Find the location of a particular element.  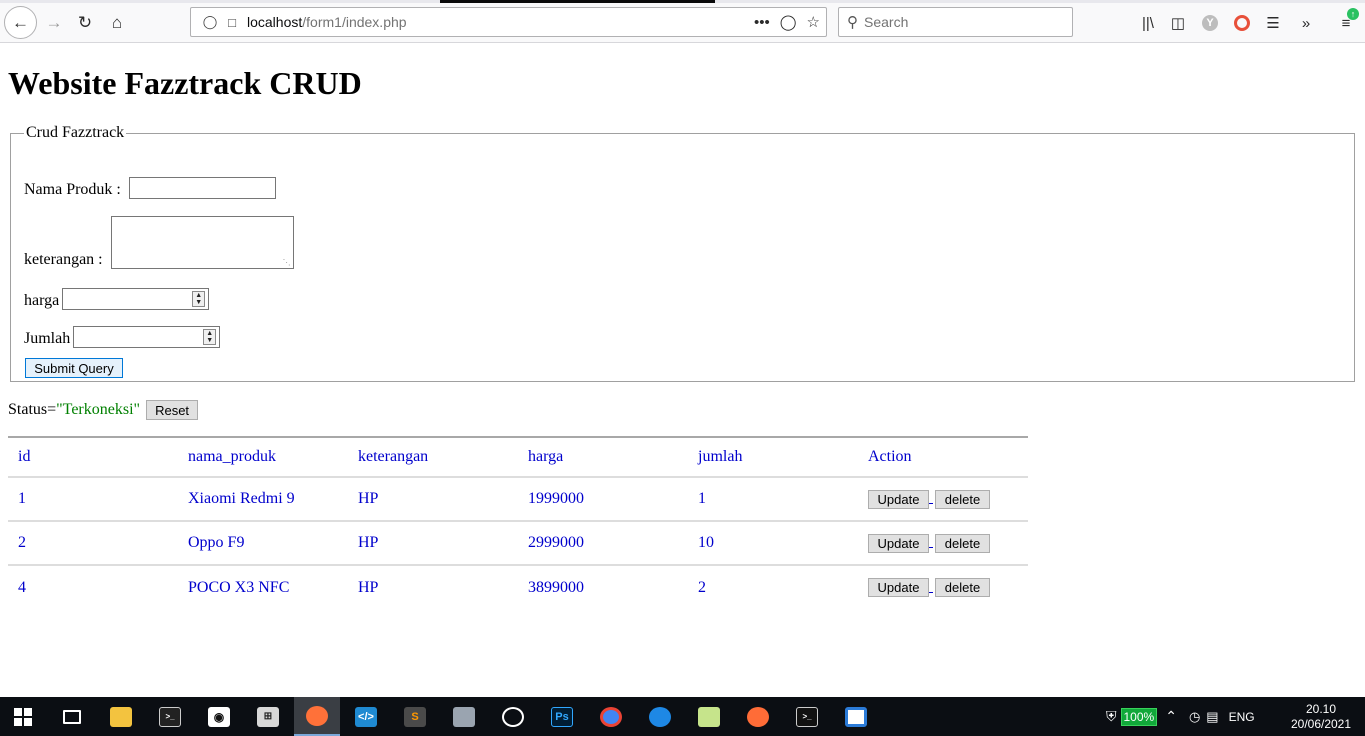

clock-date: 20/06/2021 is located at coordinates (1321, 723).